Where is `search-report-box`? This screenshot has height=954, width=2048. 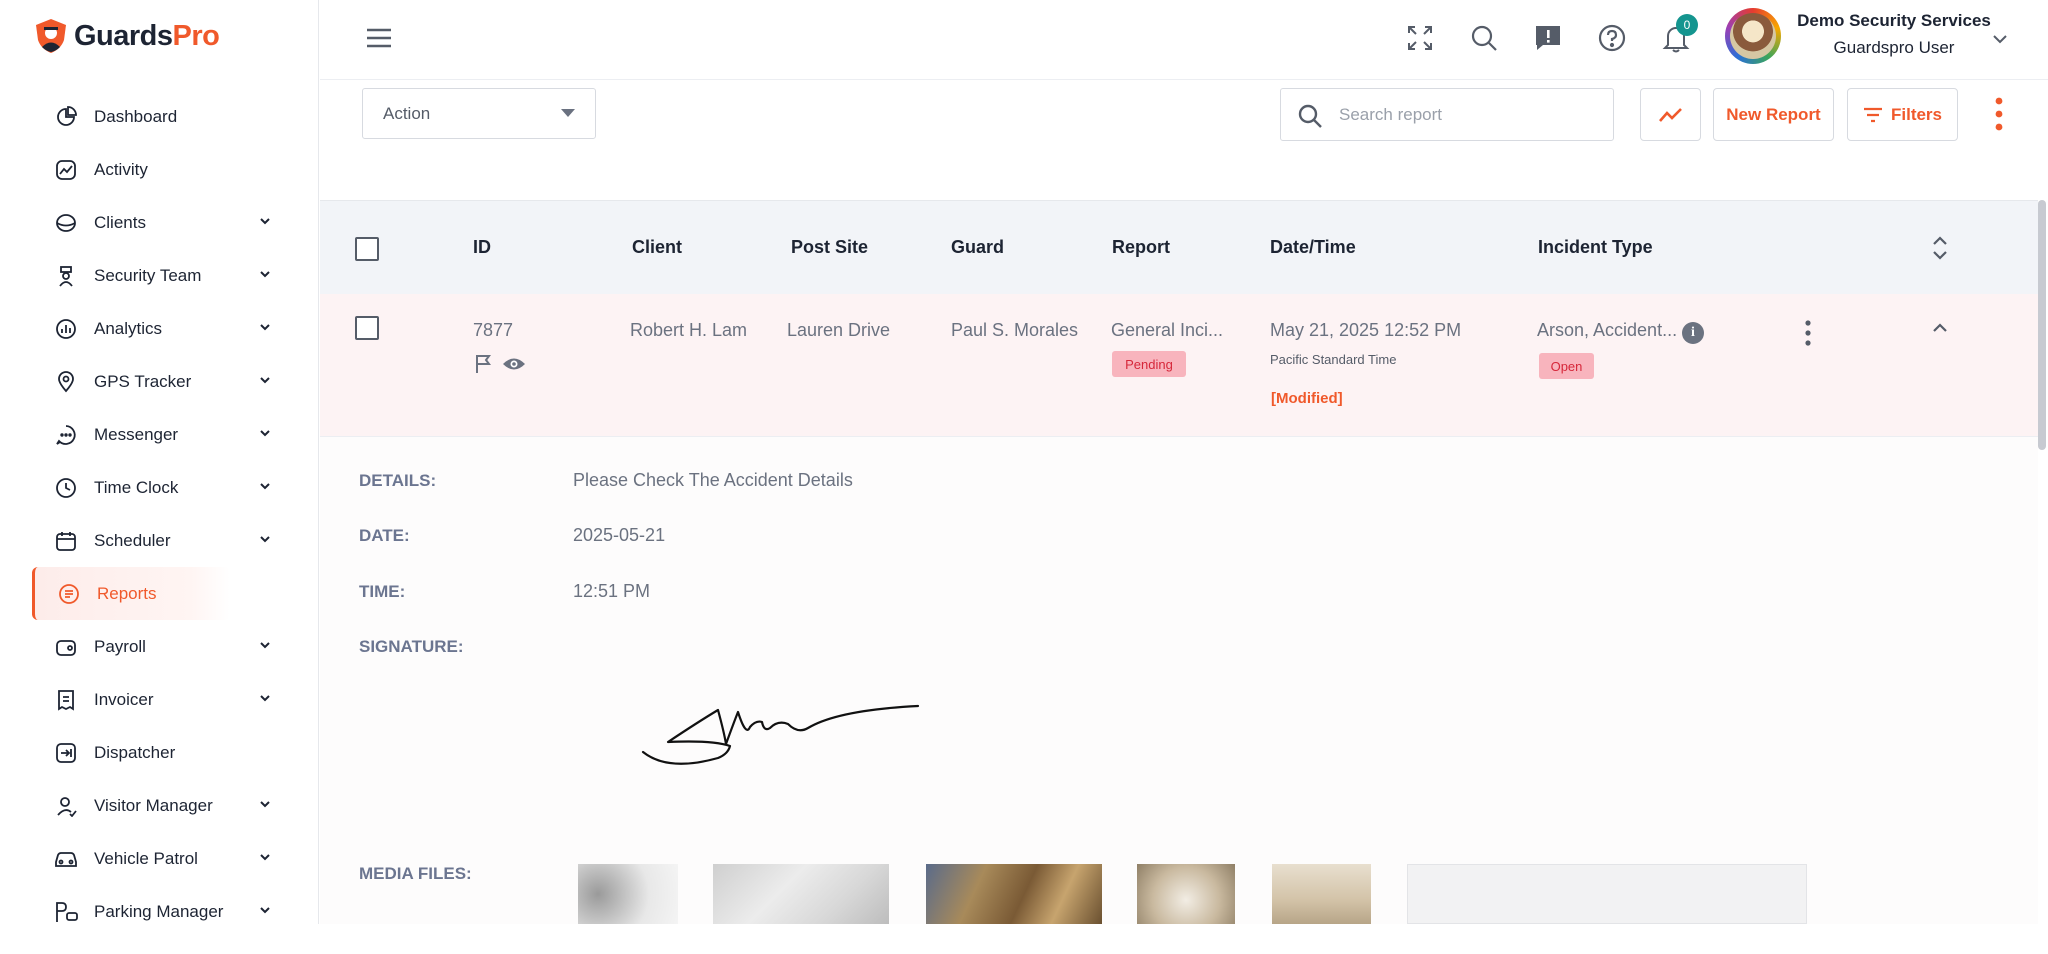 search-report-box is located at coordinates (1447, 114).